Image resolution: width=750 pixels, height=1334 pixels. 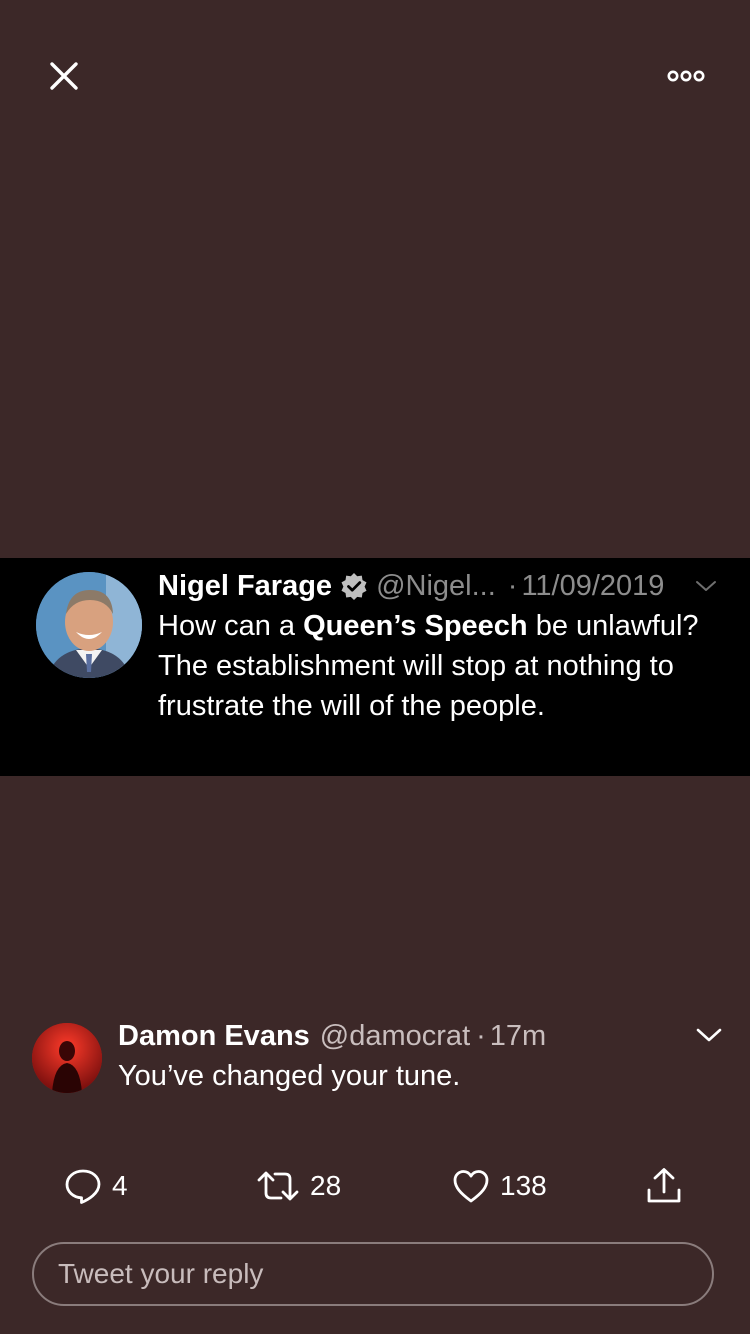 I want to click on author-name: Nigel Farage, so click(x=245, y=585).